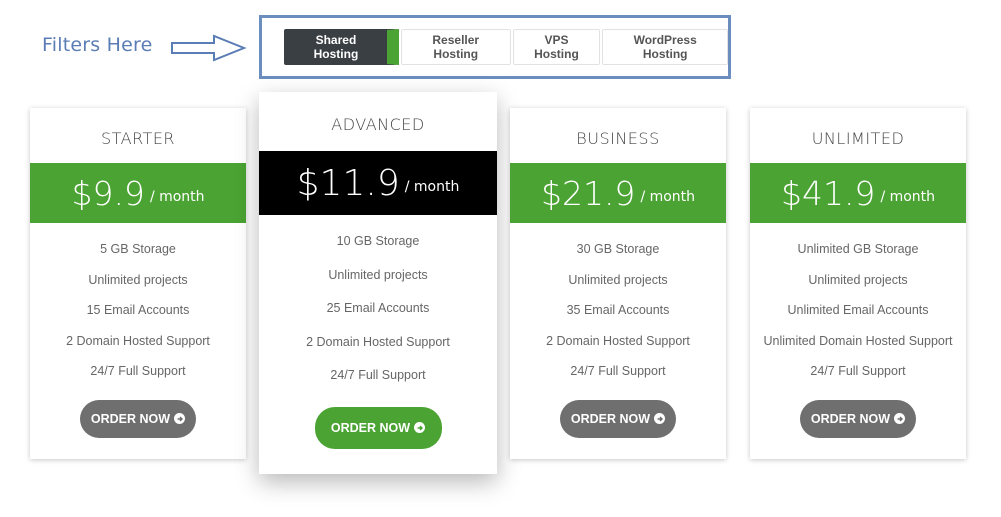 The image size is (1001, 517). Describe the element at coordinates (378, 308) in the screenshot. I see `feature-item: 25 Email Accounts` at that location.